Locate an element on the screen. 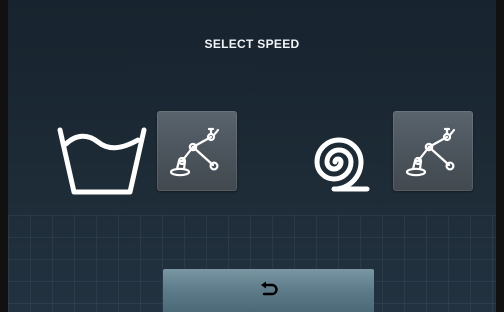 This screenshot has height=312, width=504. wash-tub-icon is located at coordinates (102, 161).